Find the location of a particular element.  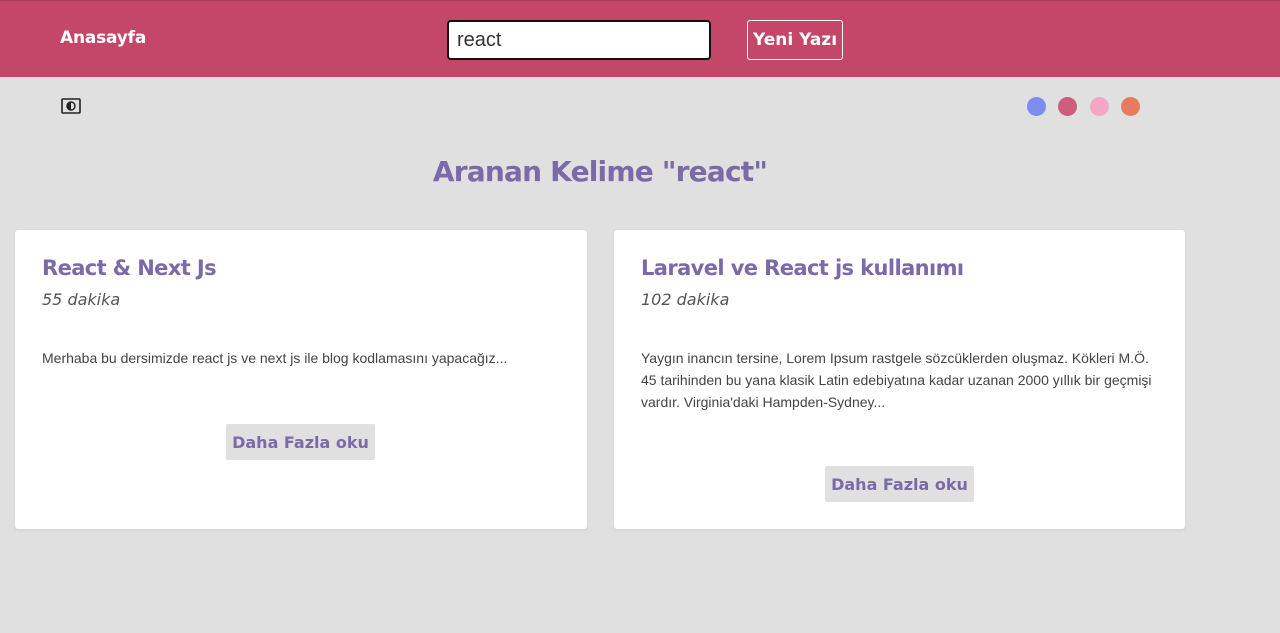

theme-color-swatch-coral is located at coordinates (1130, 106).